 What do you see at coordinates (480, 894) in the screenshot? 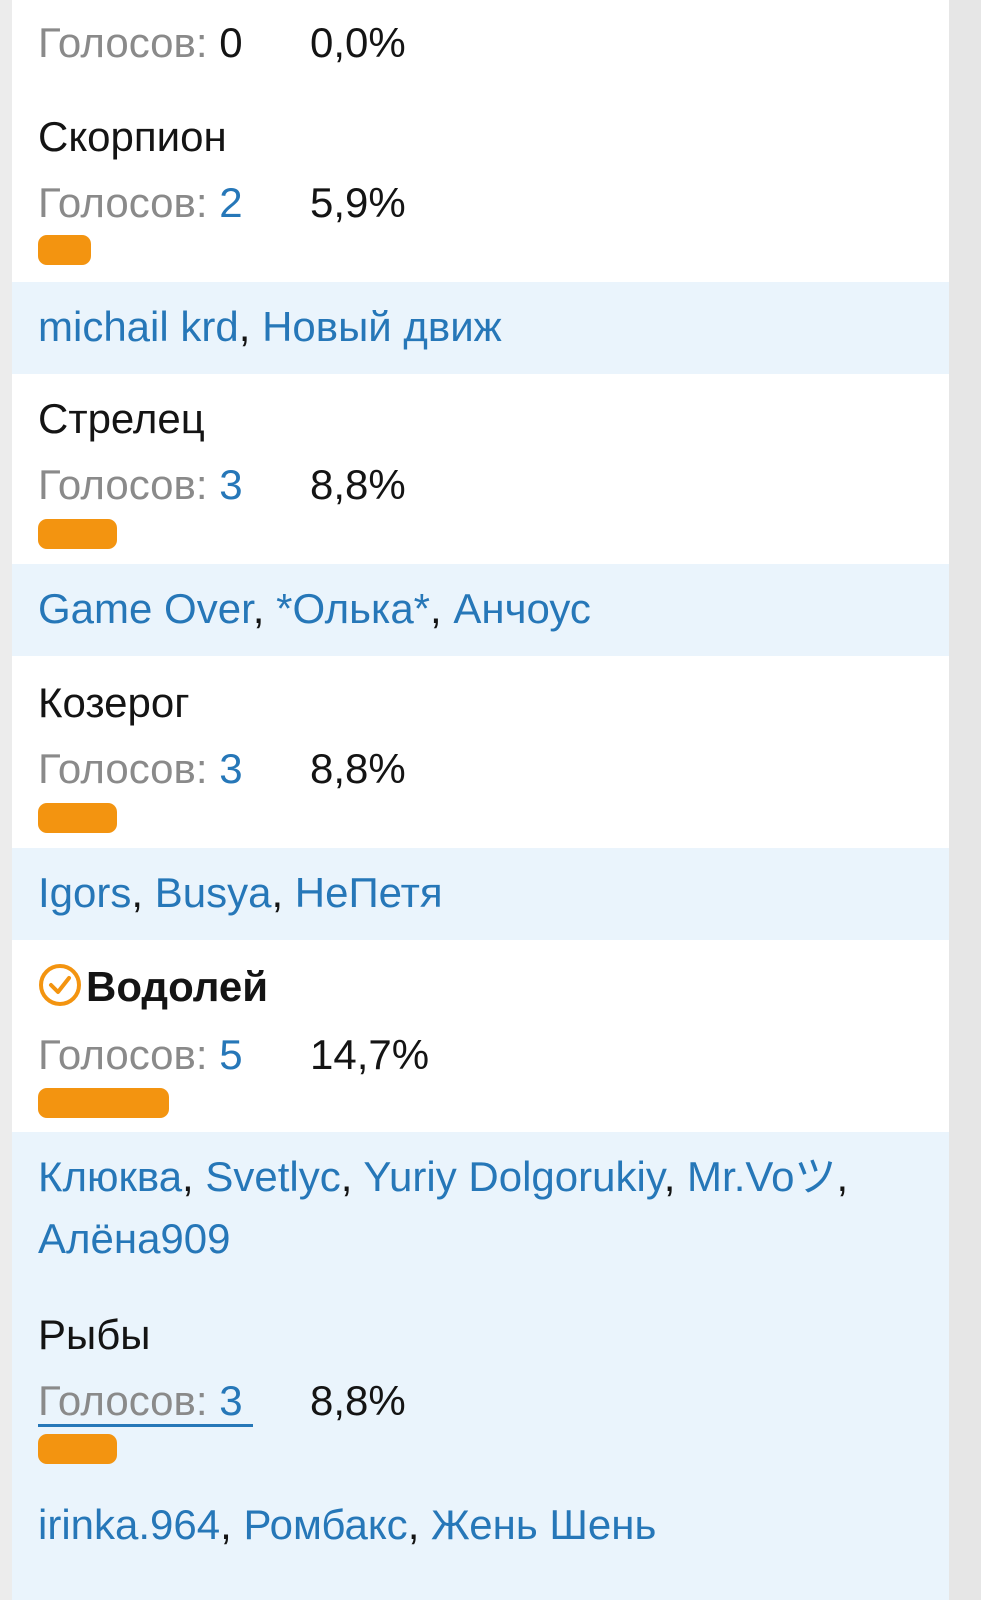
I see `voters-list: Igors, Busya, НеПетя` at bounding box center [480, 894].